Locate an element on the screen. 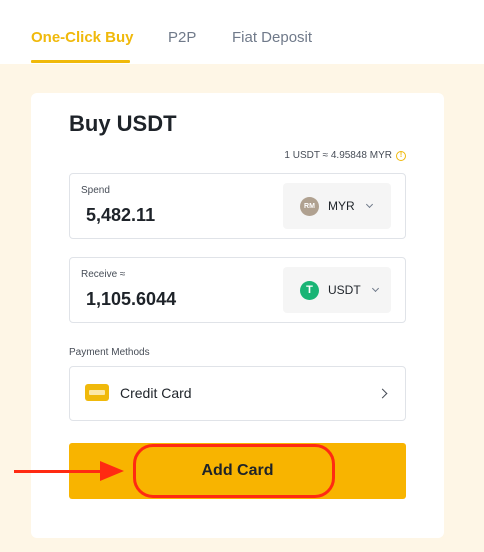 This screenshot has width=484, height=552. active-tab-indicator is located at coordinates (80, 61).